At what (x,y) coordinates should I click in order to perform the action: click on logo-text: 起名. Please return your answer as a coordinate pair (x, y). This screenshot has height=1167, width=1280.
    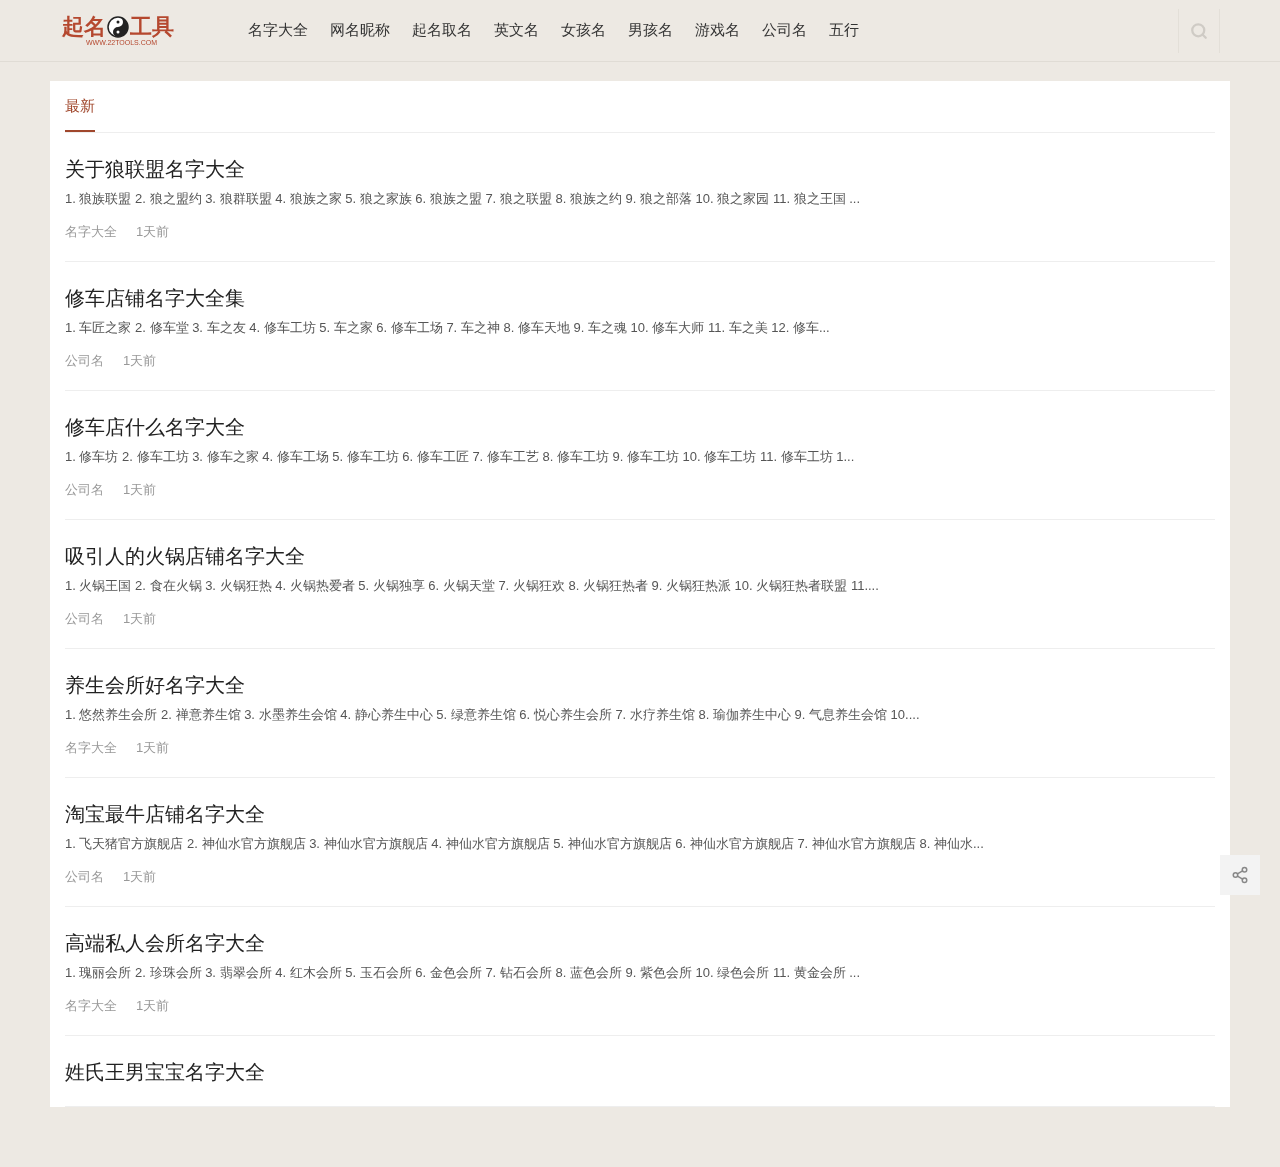
    Looking at the image, I should click on (84, 26).